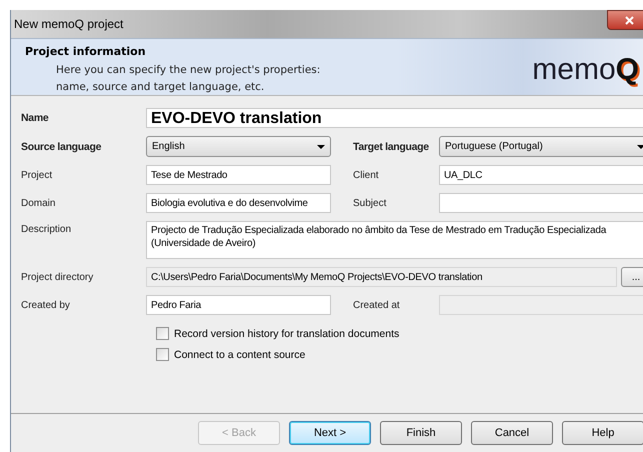  I want to click on project-field: Tese de Mestrado, so click(238, 175).